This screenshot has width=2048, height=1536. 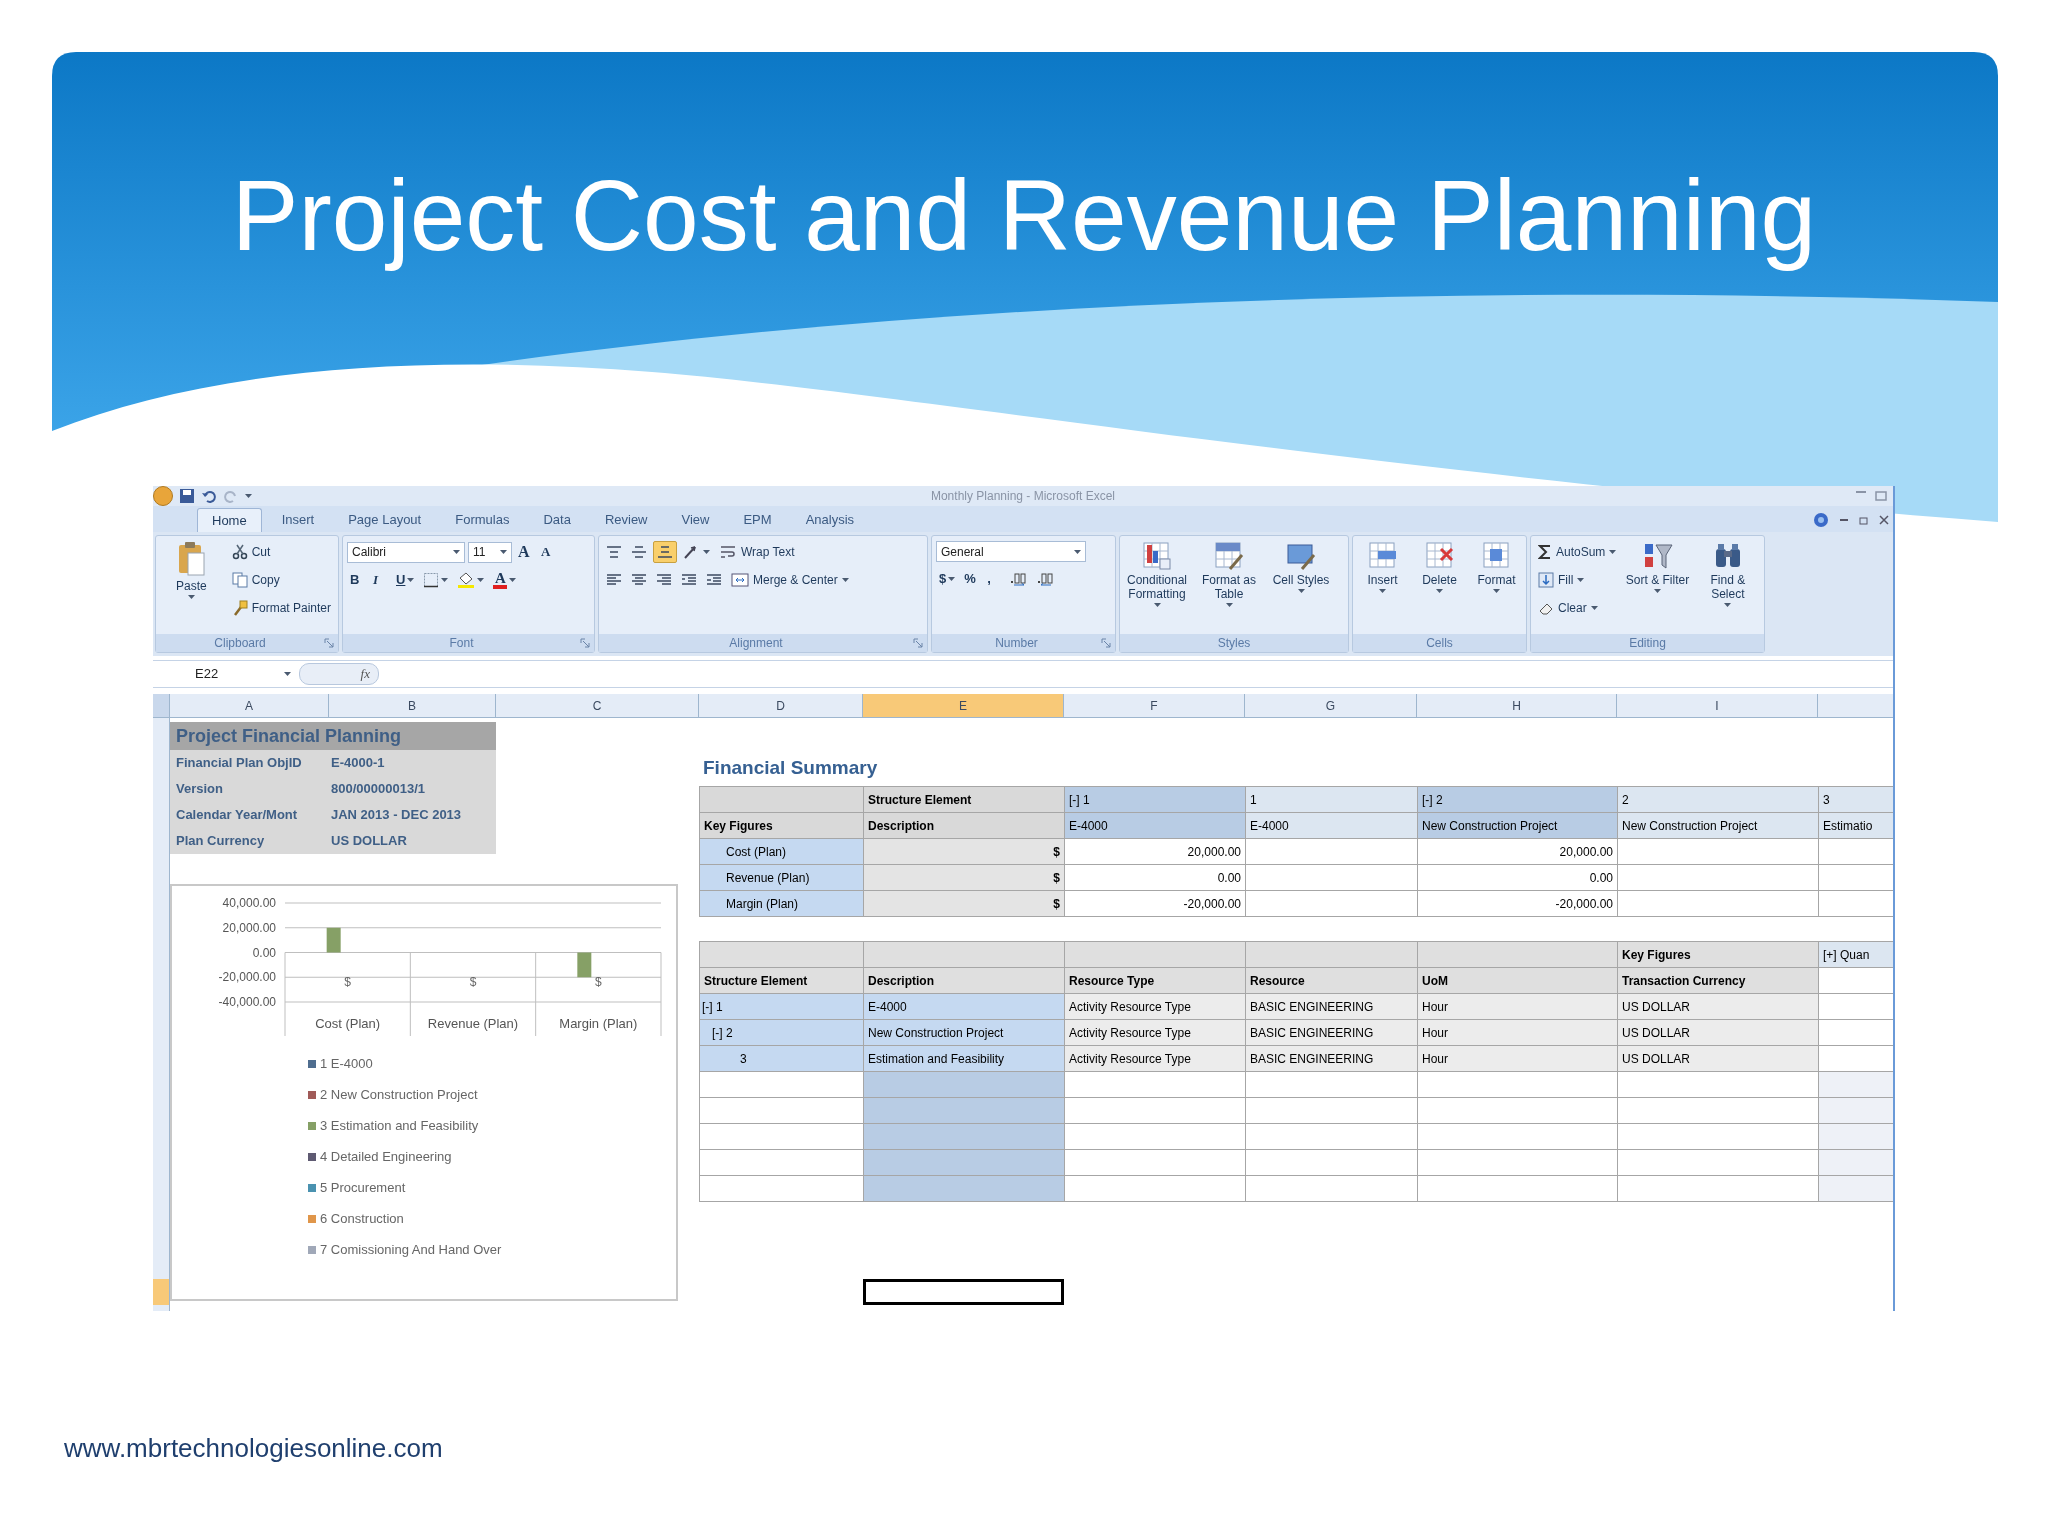 What do you see at coordinates (782, 852) in the screenshot?
I see `row-header: Cost (Plan)` at bounding box center [782, 852].